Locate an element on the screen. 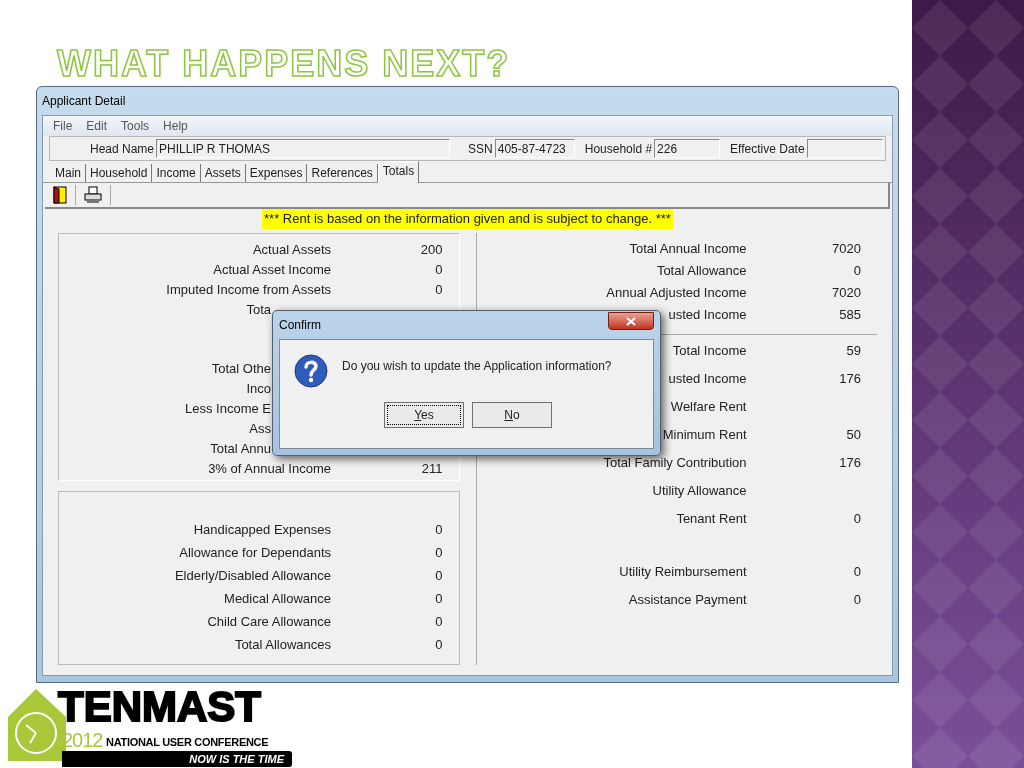 The image size is (1024, 768). field-label: Total Annual Income is located at coordinates (688, 249).